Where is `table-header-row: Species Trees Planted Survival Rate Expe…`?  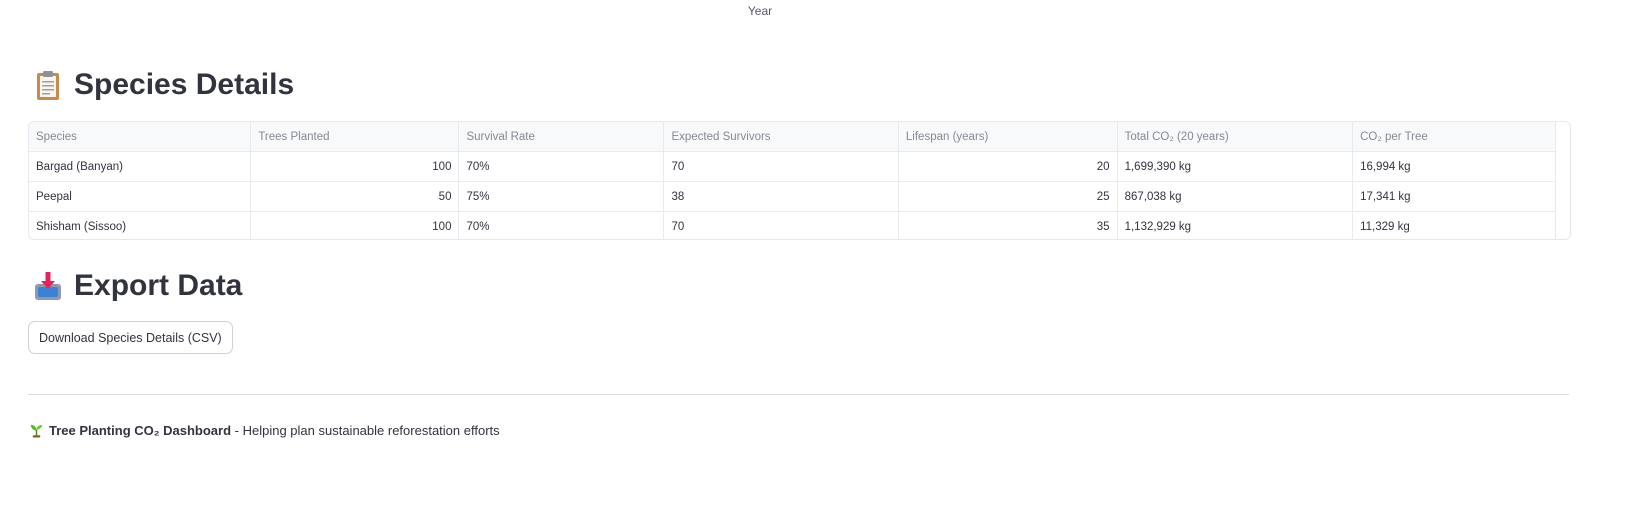
table-header-row: Species Trees Planted Survival Rate Expe… is located at coordinates (792, 137).